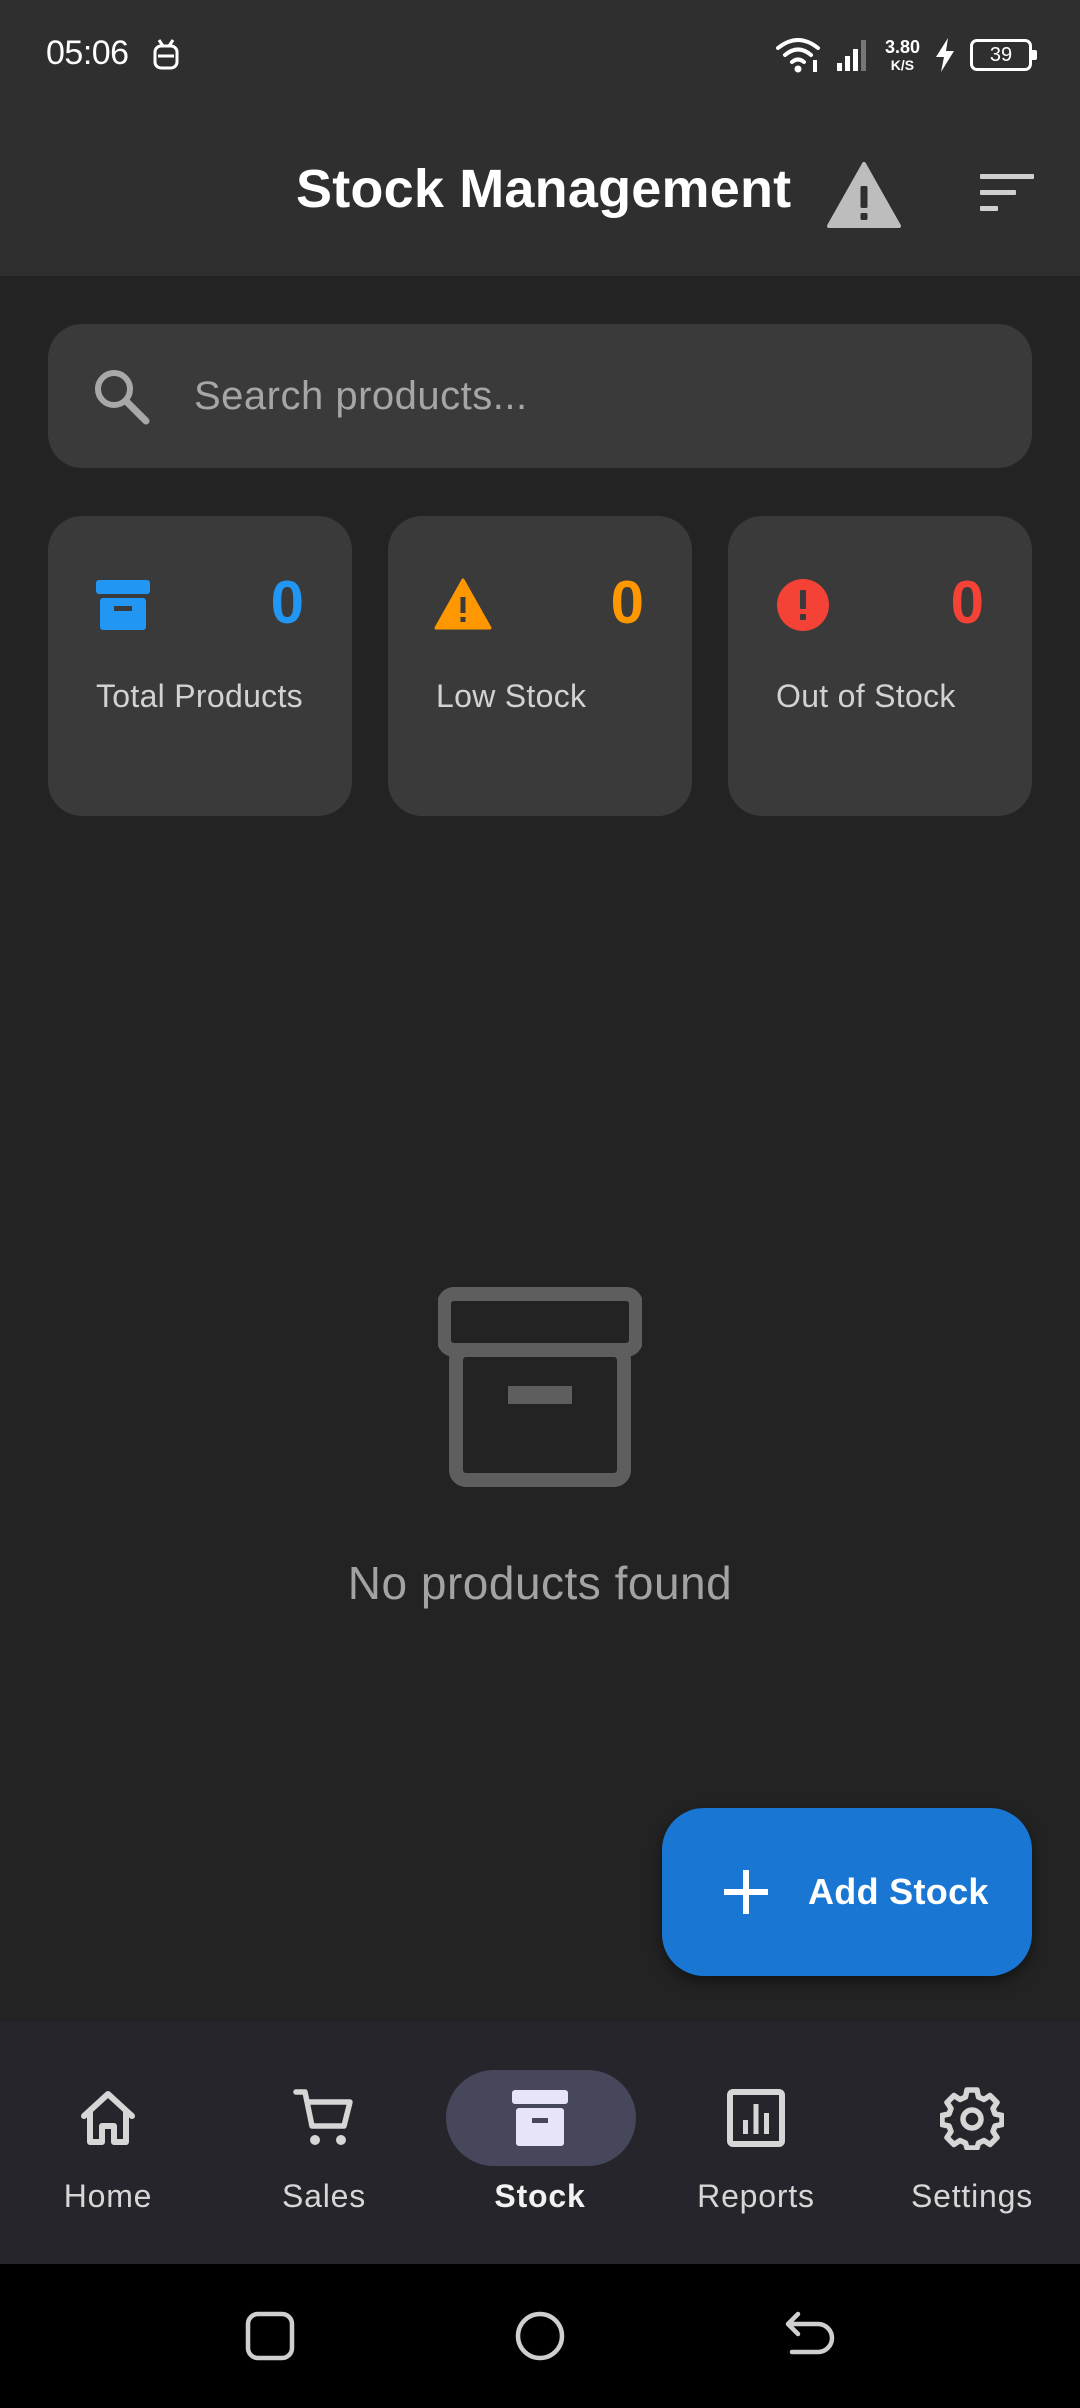  Describe the element at coordinates (756, 2118) in the screenshot. I see `chart-icon` at that location.